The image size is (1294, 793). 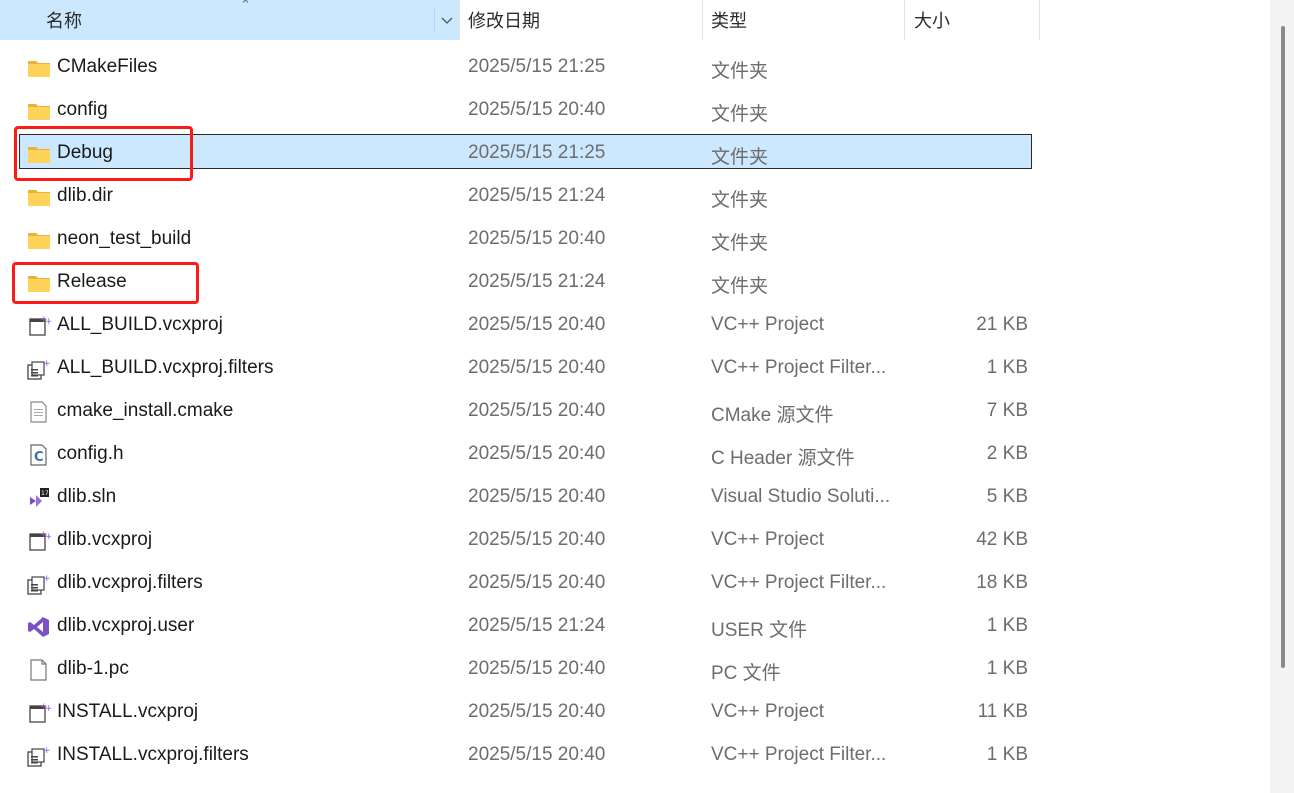 I want to click on blank-file-icon, so click(x=39, y=670).